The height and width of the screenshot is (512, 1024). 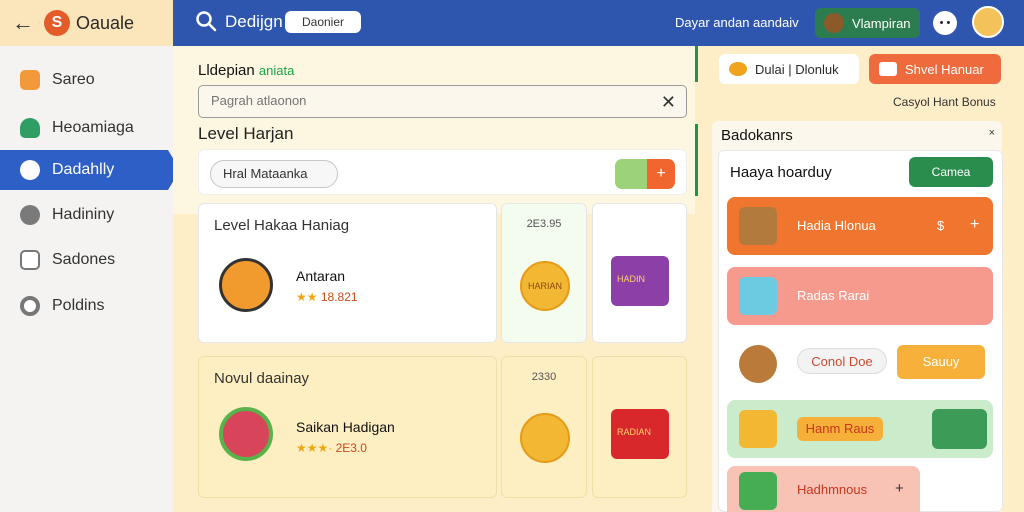 What do you see at coordinates (206, 21) in the screenshot?
I see `search-icon` at bounding box center [206, 21].